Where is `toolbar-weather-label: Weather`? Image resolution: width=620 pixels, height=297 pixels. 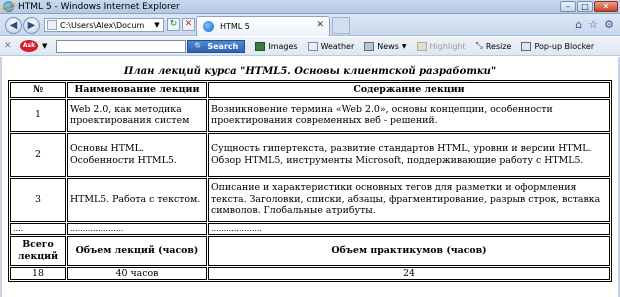 toolbar-weather-label: Weather is located at coordinates (337, 46).